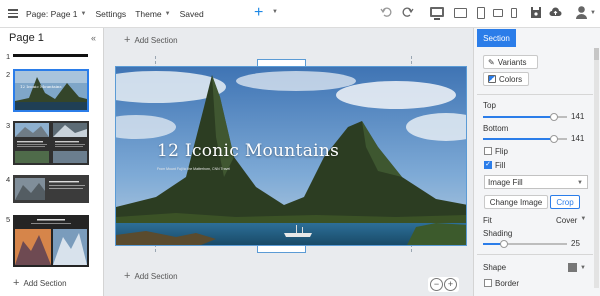  I want to click on fill-checkbox: ✓, so click(488, 165).